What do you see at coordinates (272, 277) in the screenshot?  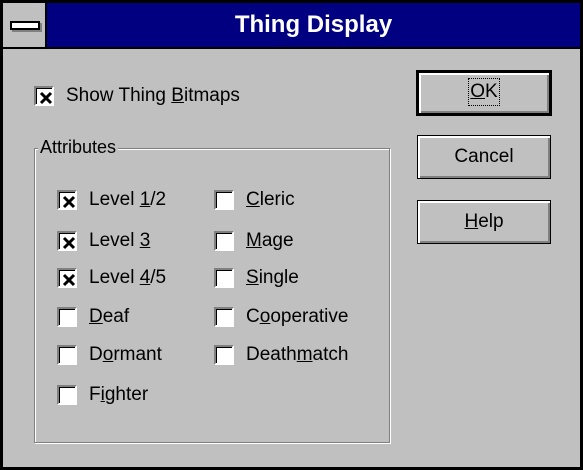 I see `checkbox-label: Single` at bounding box center [272, 277].